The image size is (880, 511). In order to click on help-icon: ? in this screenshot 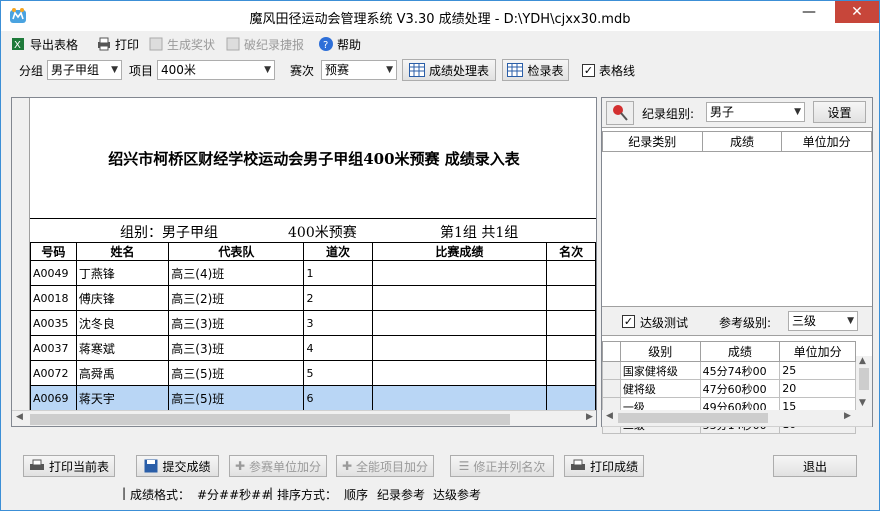, I will do `click(326, 44)`.